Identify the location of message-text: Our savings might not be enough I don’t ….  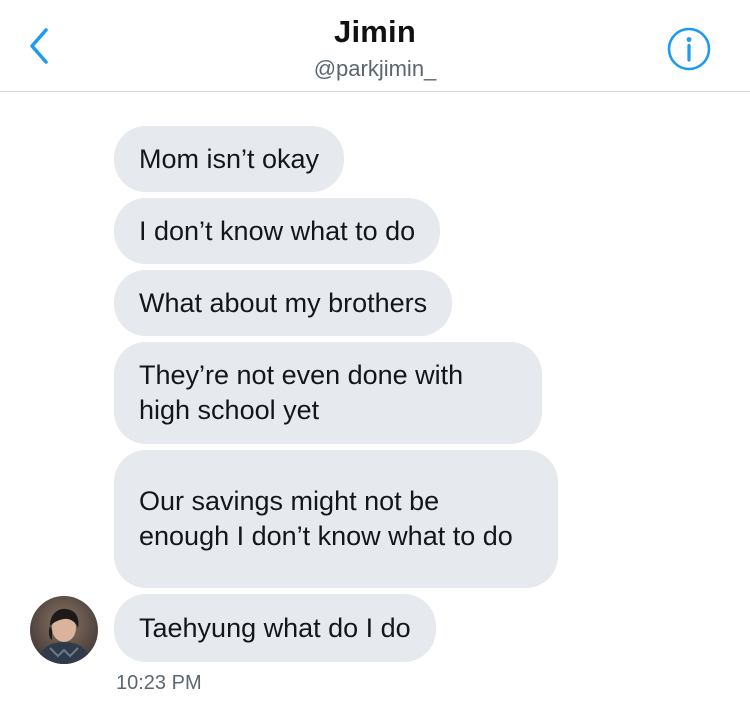
(326, 518).